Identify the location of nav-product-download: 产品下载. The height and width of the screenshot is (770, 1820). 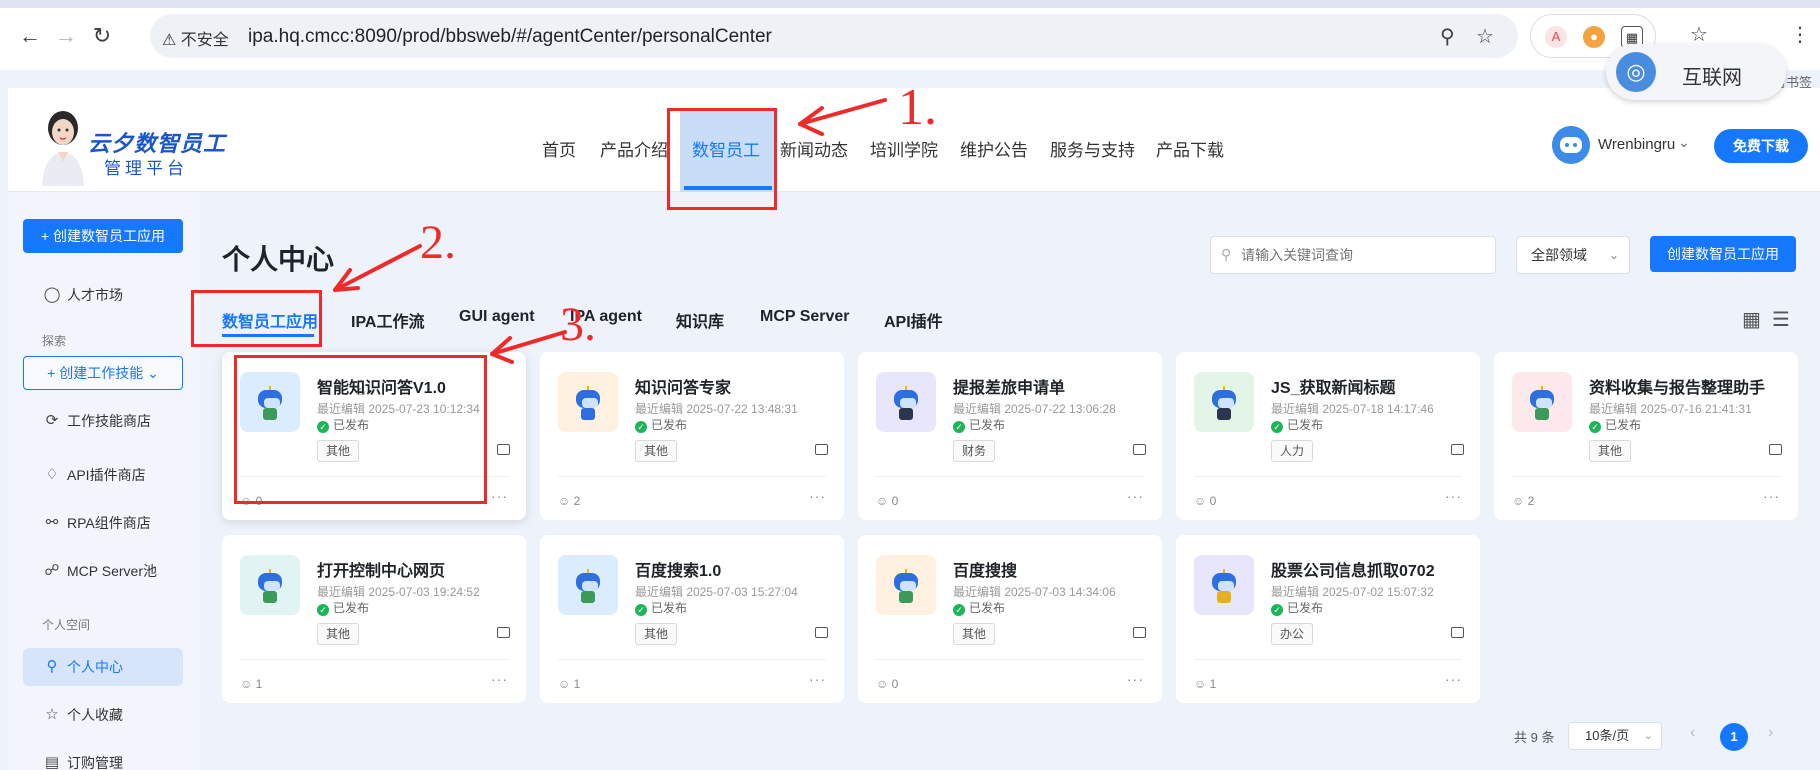
(1190, 148).